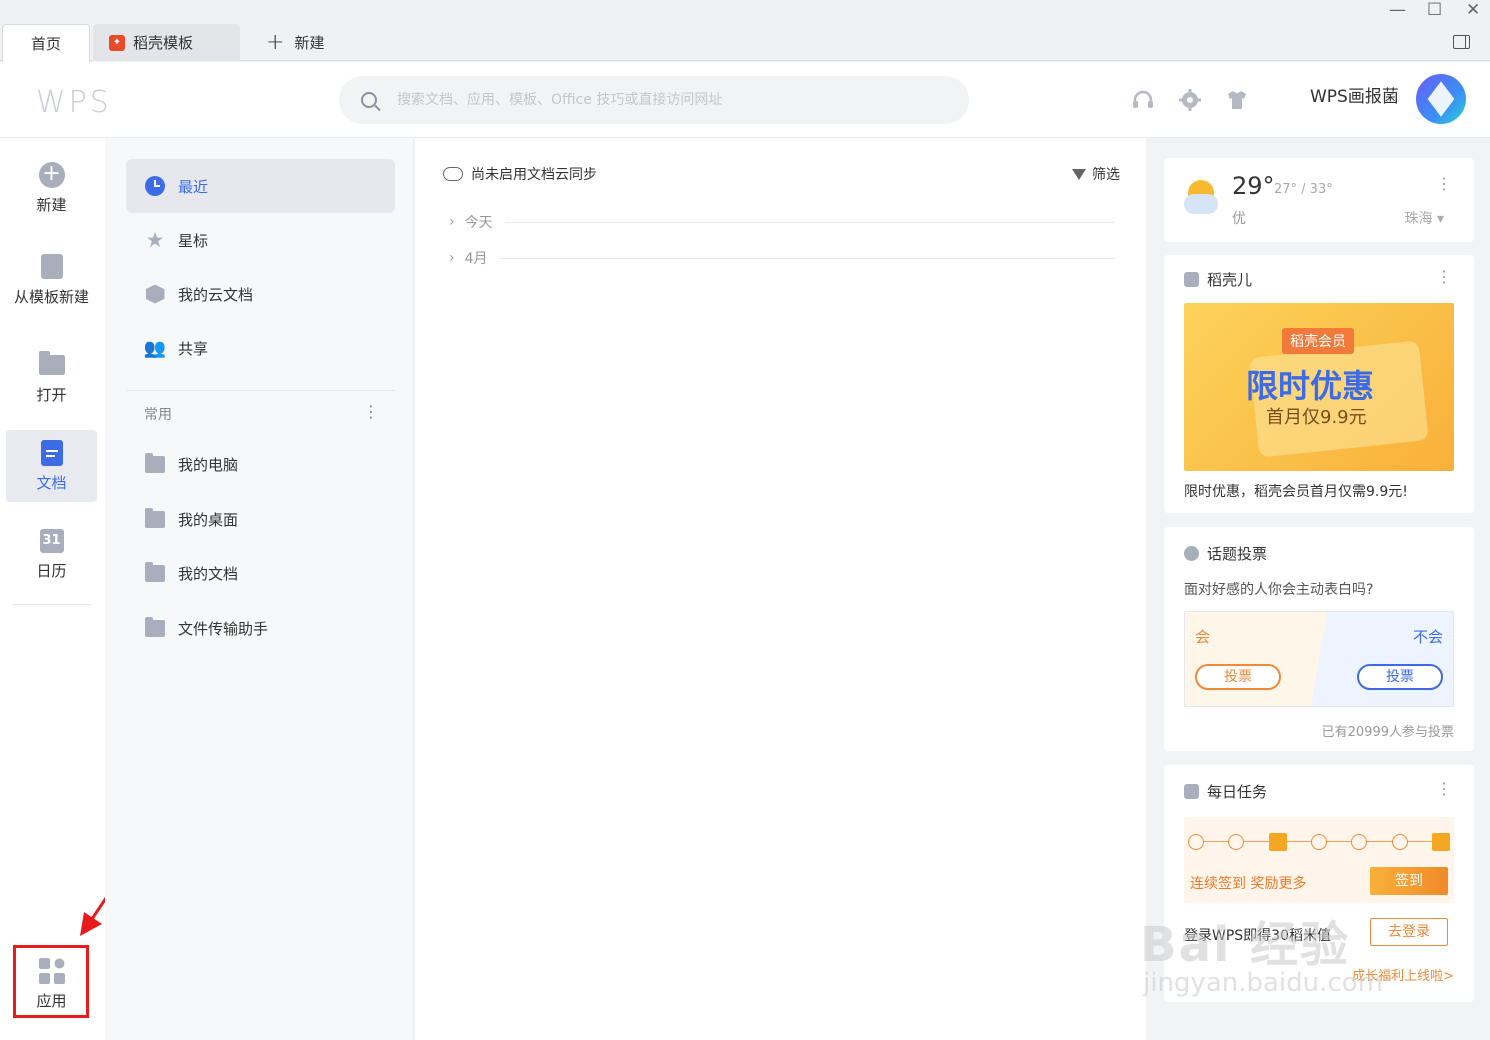  I want to click on promo-caption: 限时优惠，稻壳会员首月仅需9.9元!, so click(1296, 491).